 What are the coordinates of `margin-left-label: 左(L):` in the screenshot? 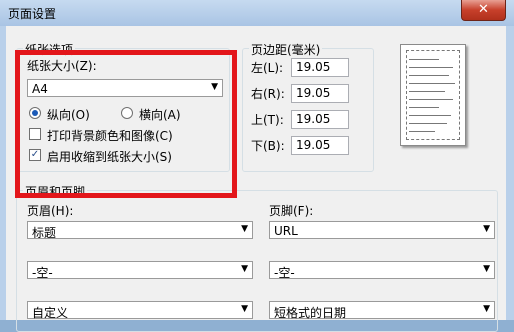 It's located at (267, 68).